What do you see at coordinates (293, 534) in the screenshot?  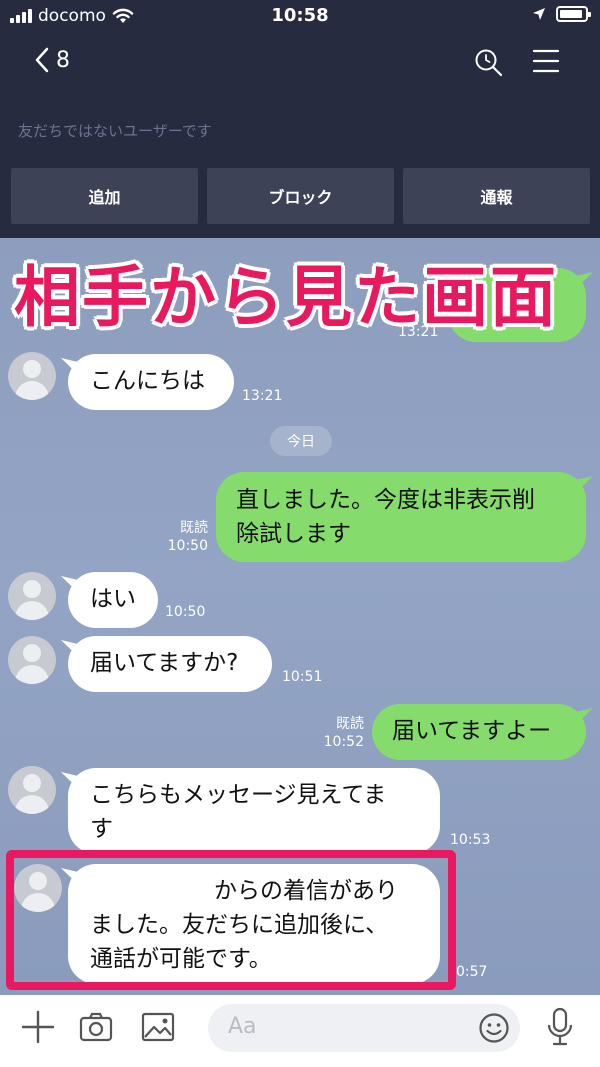 I see `message-text-line: 除試します` at bounding box center [293, 534].